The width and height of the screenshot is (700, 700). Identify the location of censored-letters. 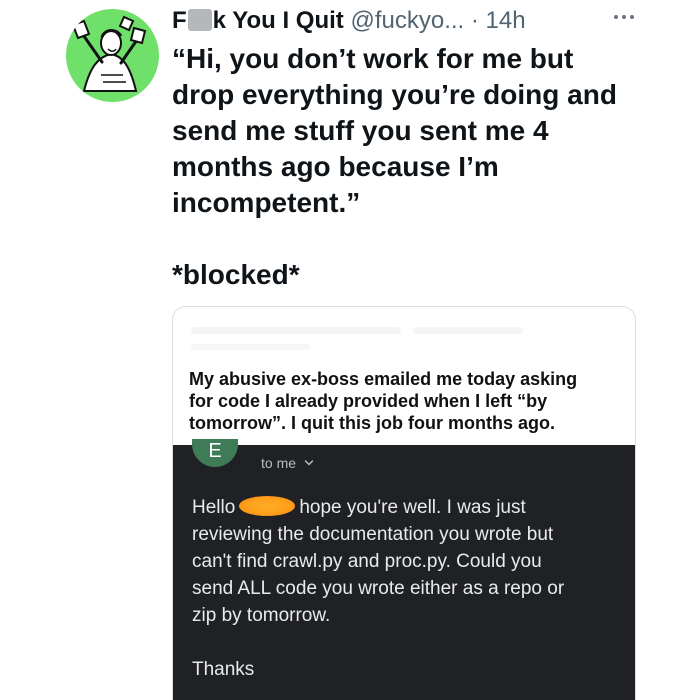
(199, 20).